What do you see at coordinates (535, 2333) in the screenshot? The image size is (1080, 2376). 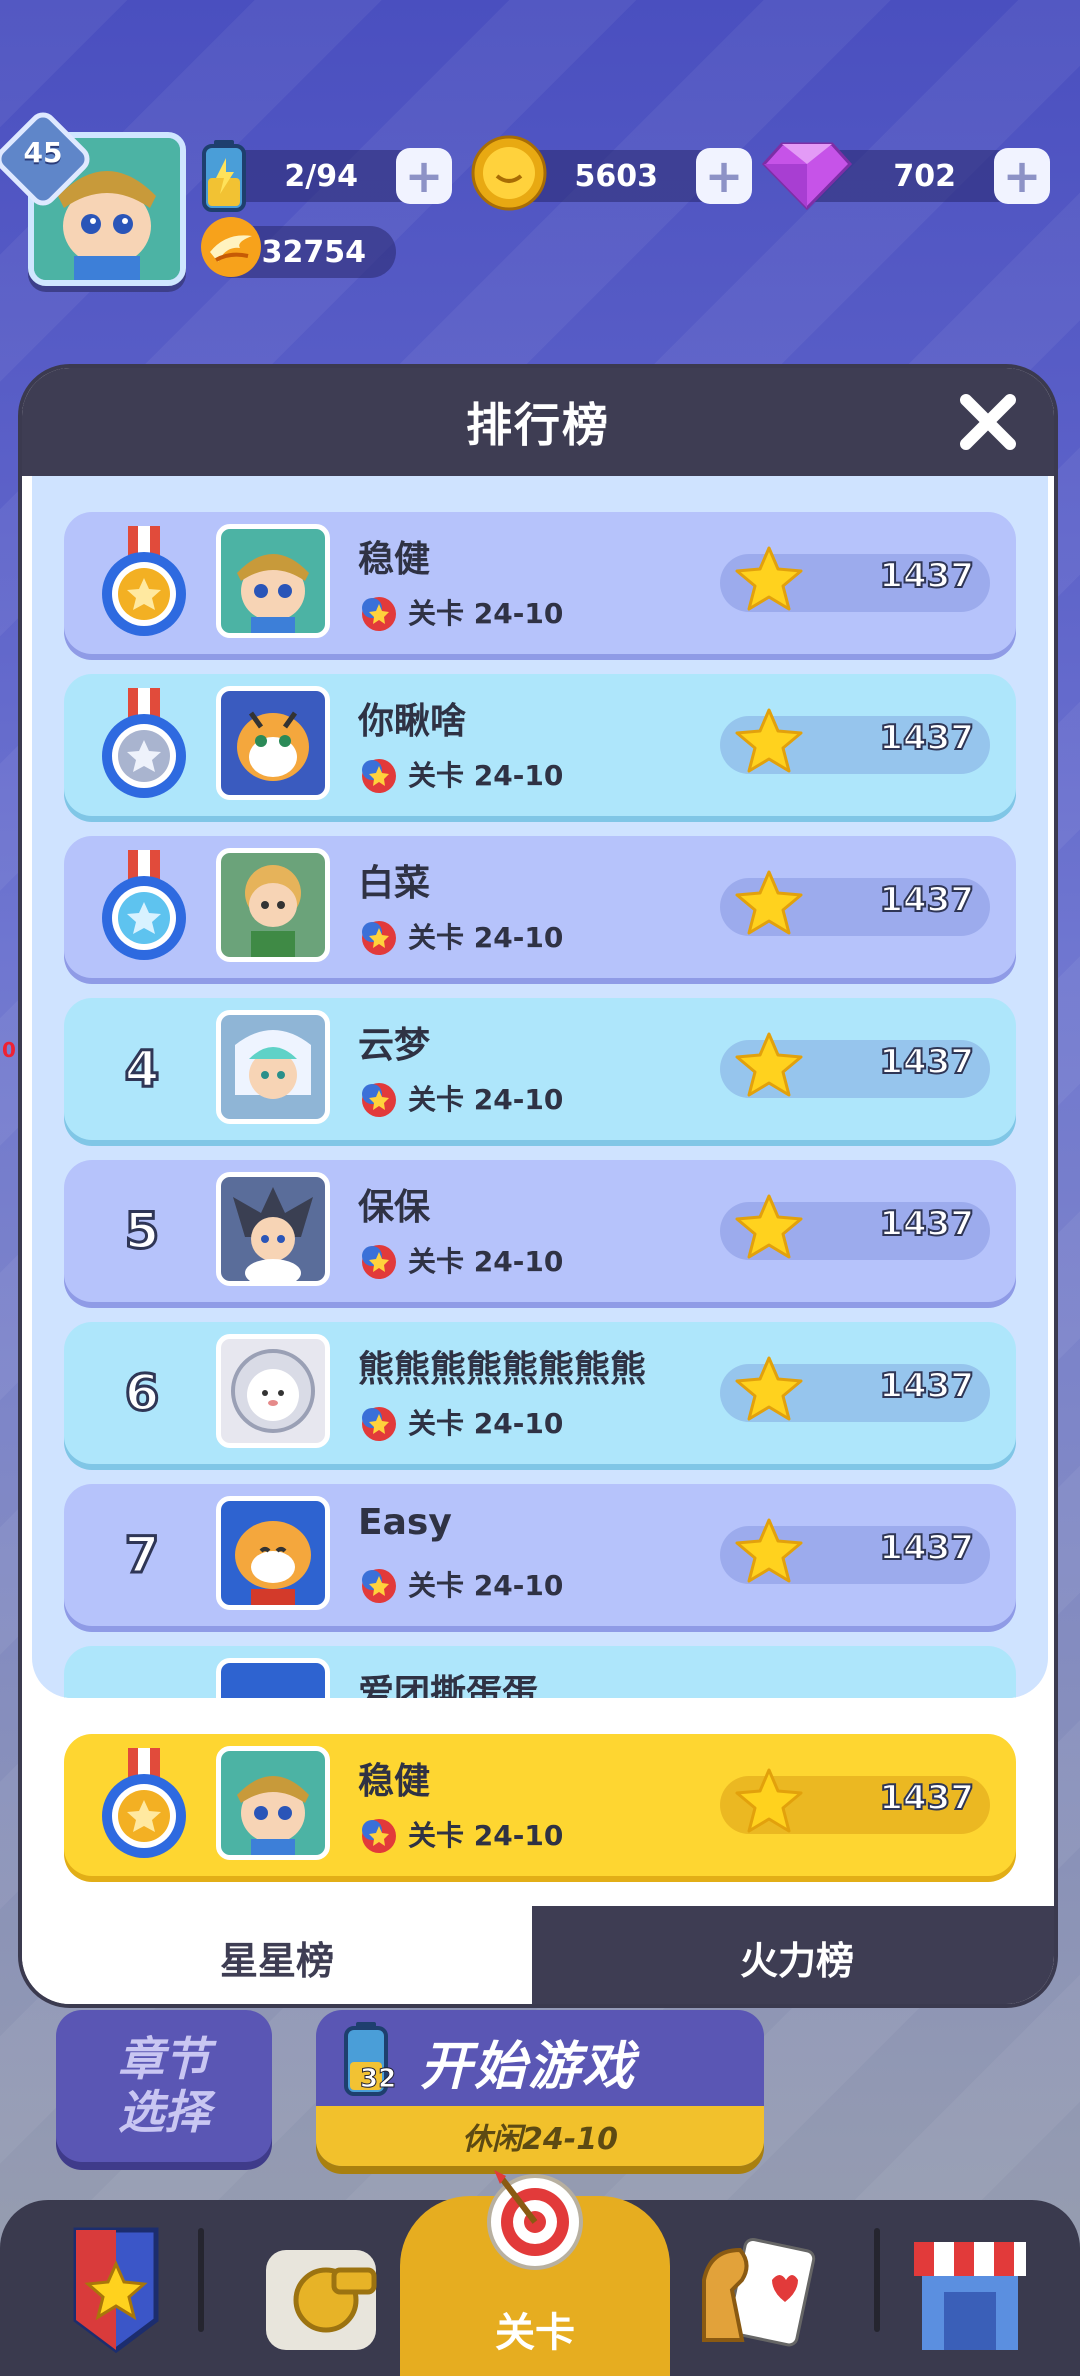 I see `nav-stage-label: 关卡` at bounding box center [535, 2333].